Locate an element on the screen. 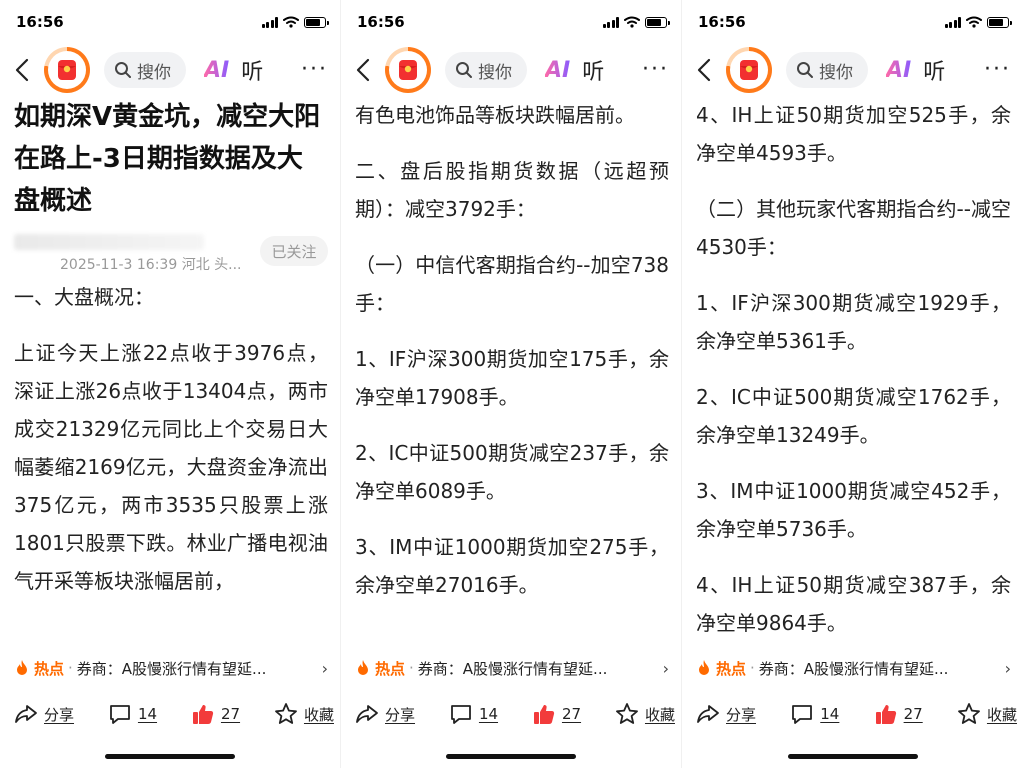  status-time: 16:56 is located at coordinates (40, 22).